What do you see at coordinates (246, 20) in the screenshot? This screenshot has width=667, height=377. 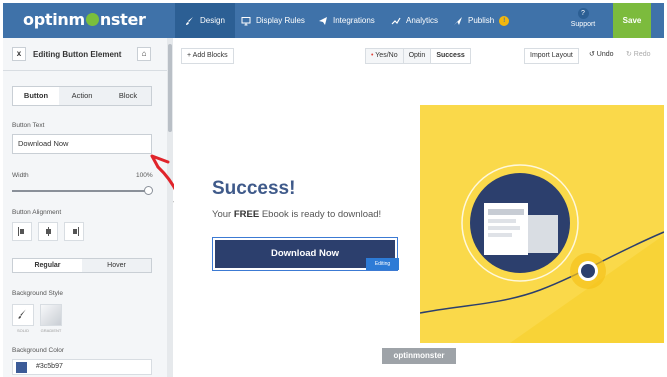 I see `monitor-icon` at bounding box center [246, 20].